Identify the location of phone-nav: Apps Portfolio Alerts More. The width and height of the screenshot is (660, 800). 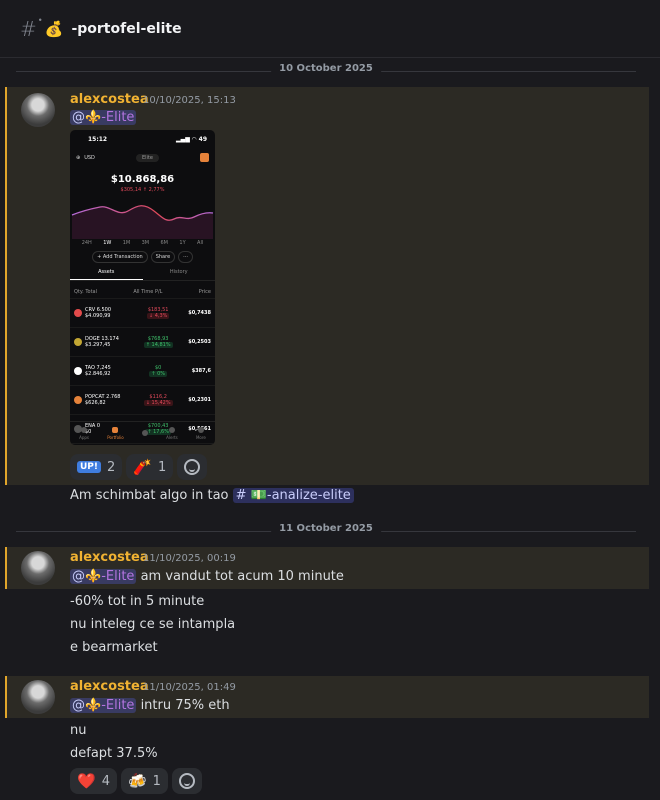
(142, 433).